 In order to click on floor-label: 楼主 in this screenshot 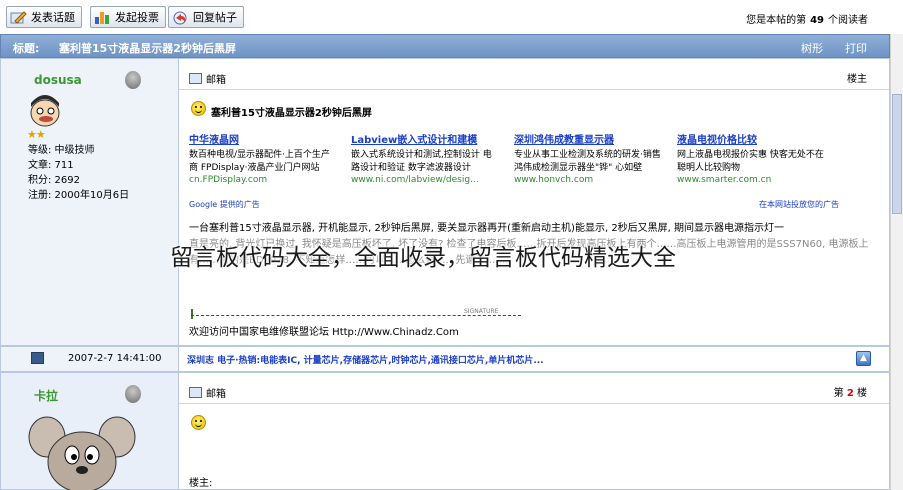, I will do `click(857, 79)`.